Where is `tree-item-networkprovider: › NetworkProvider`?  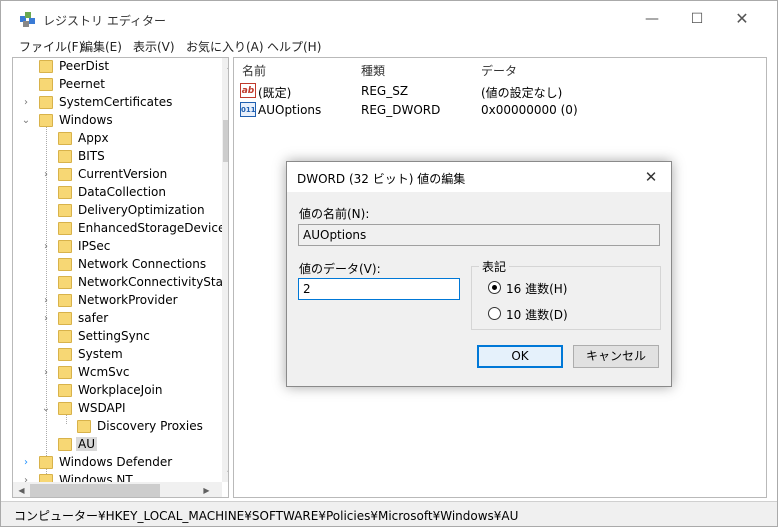
tree-item-networkprovider: › NetworkProvider is located at coordinates (113, 301).